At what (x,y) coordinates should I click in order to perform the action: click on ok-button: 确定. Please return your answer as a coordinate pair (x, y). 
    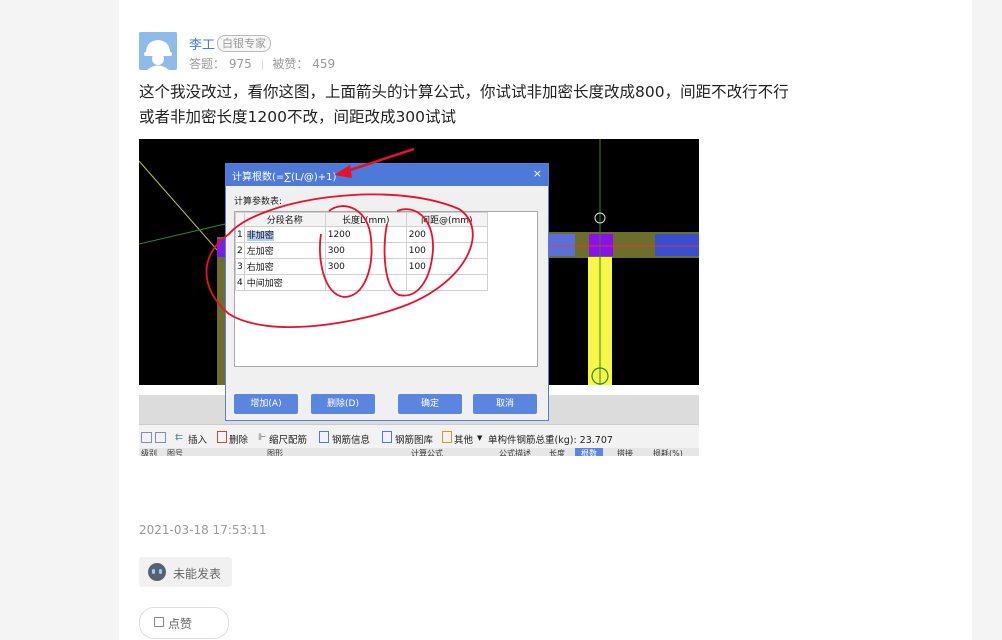
    Looking at the image, I should click on (430, 404).